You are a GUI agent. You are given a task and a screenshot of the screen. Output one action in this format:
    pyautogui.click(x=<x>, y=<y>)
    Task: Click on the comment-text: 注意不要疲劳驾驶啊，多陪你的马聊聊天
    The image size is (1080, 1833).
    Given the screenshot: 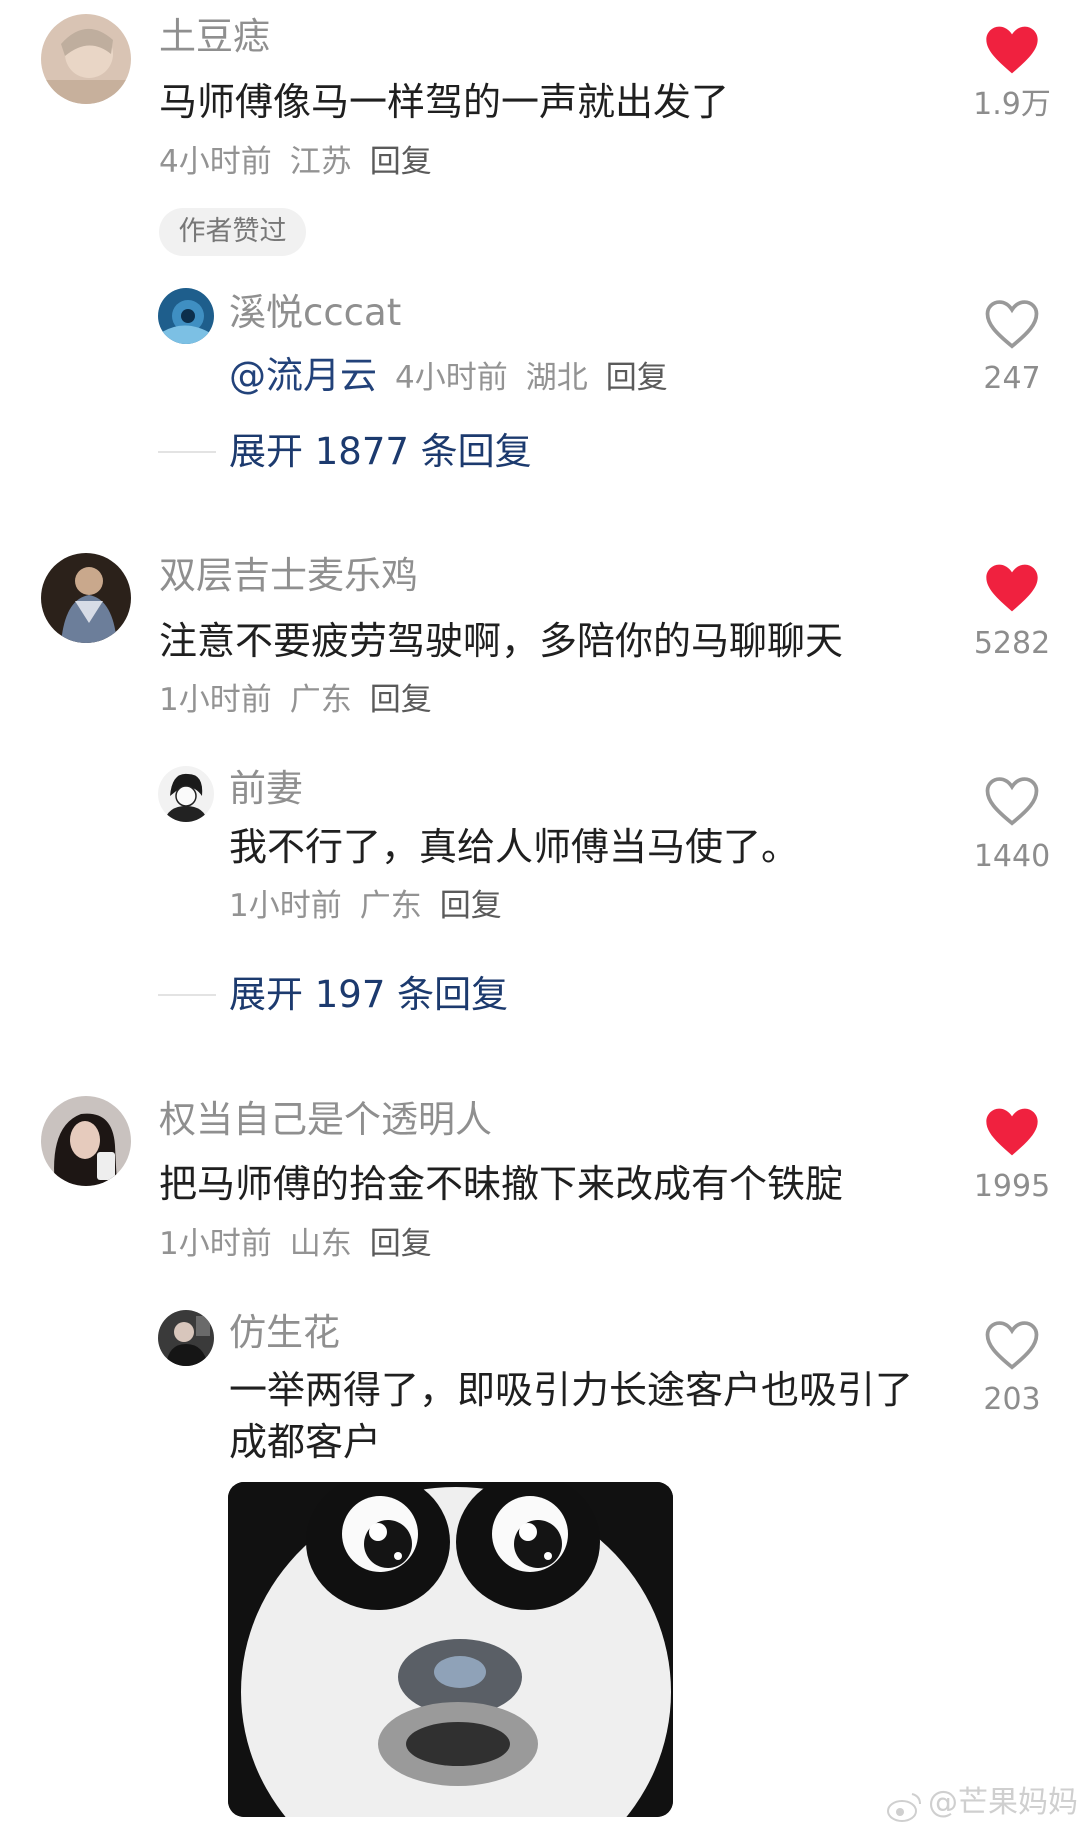 What is the action you would take?
    pyautogui.click(x=501, y=641)
    